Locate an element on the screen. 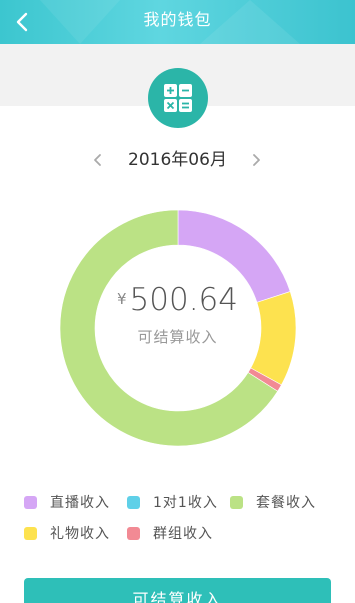 The image size is (355, 603). legend-item: 1对1收入 is located at coordinates (172, 502).